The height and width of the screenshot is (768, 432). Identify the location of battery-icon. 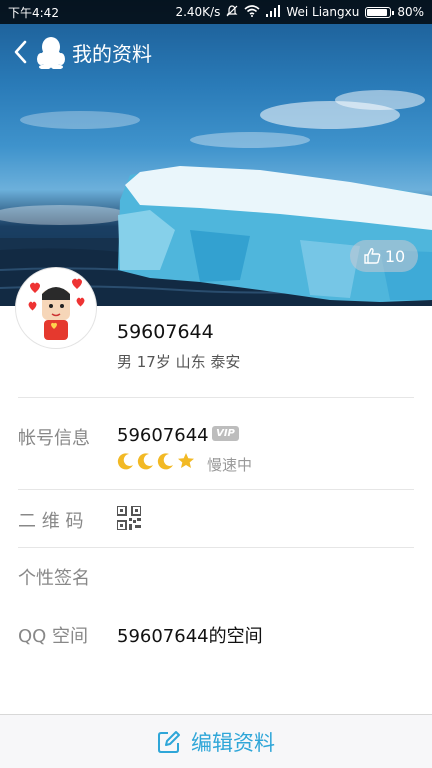
(380, 12).